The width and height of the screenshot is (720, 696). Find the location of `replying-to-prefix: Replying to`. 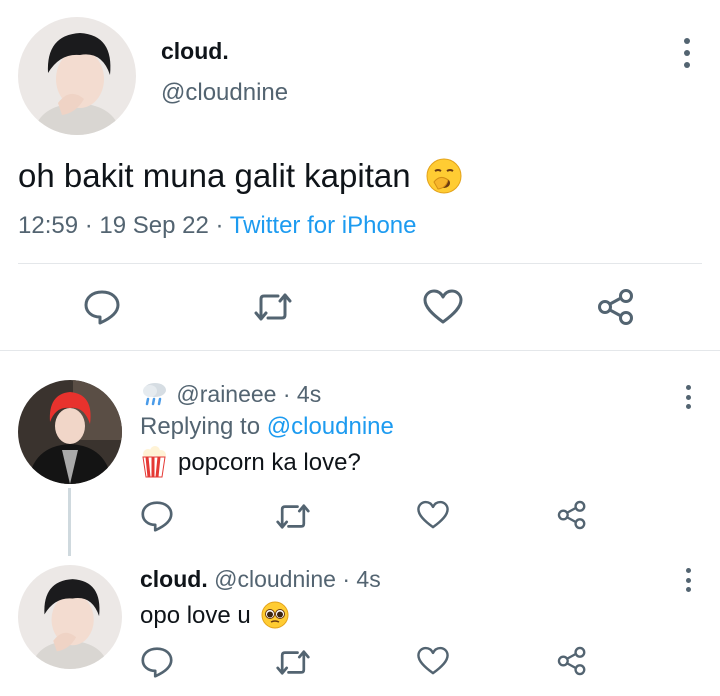

replying-to-prefix: Replying to is located at coordinates (200, 426).